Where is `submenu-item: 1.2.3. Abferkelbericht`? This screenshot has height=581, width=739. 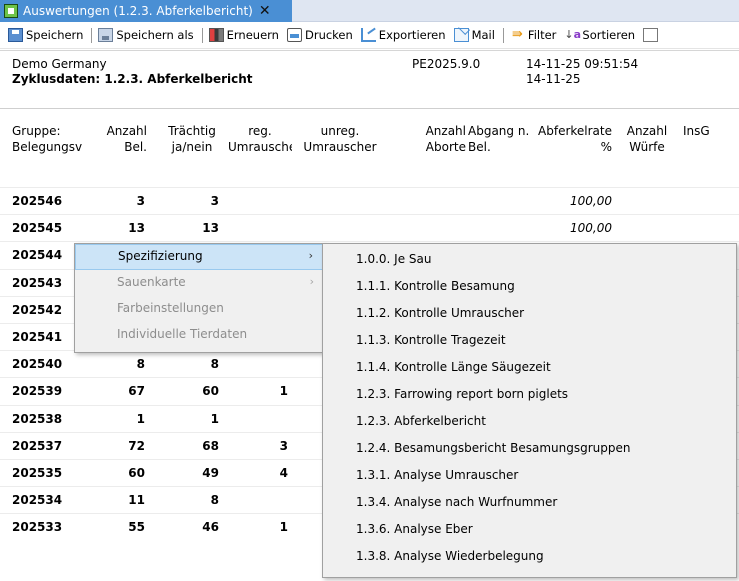
submenu-item: 1.2.3. Abferkelbericht is located at coordinates (529, 421).